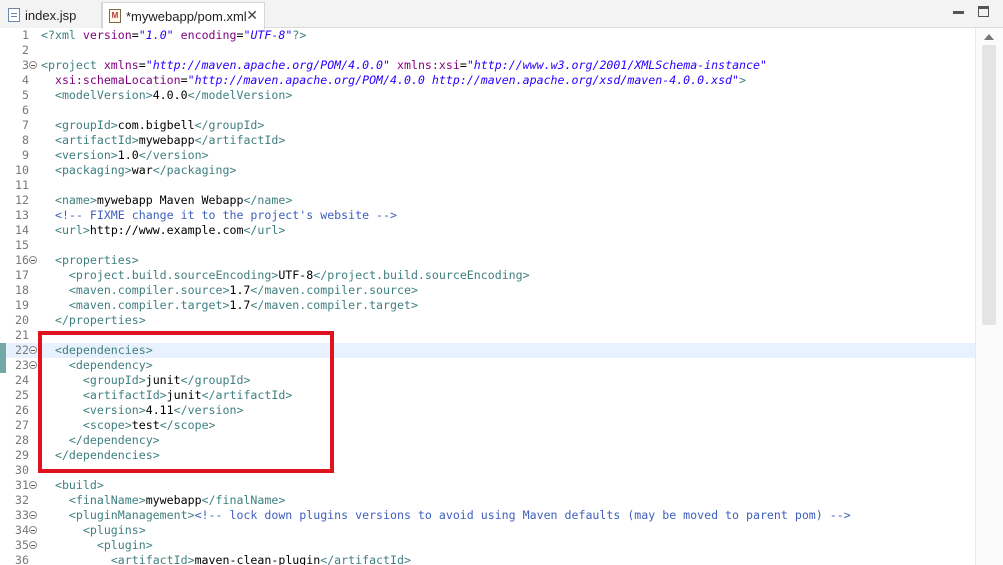  I want to click on code-token: xsi:schemaLocation, so click(117, 80).